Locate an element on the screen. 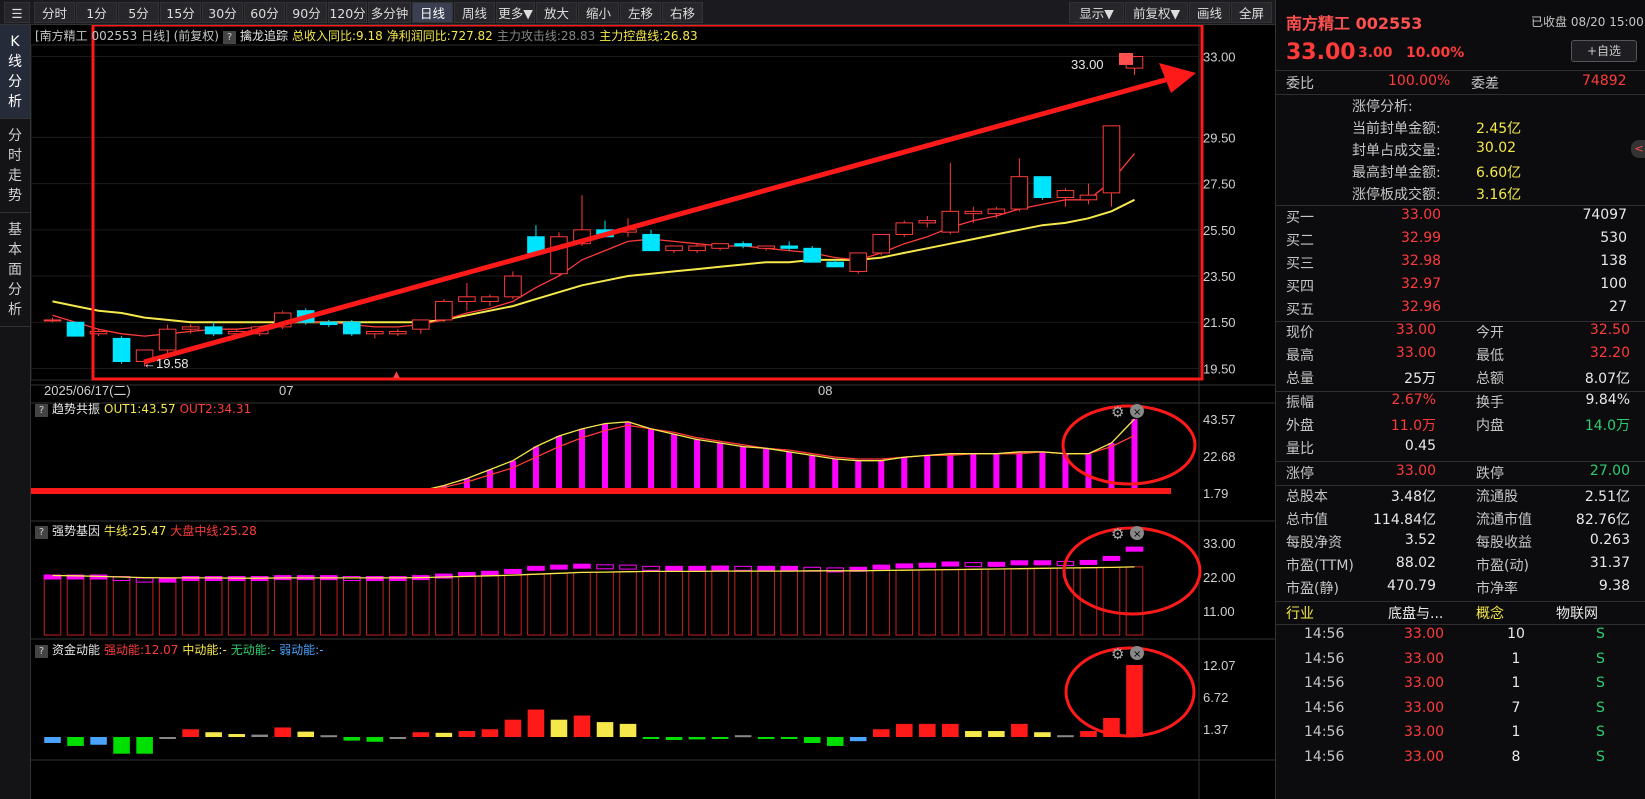  stat-label: 总量 is located at coordinates (1300, 379).